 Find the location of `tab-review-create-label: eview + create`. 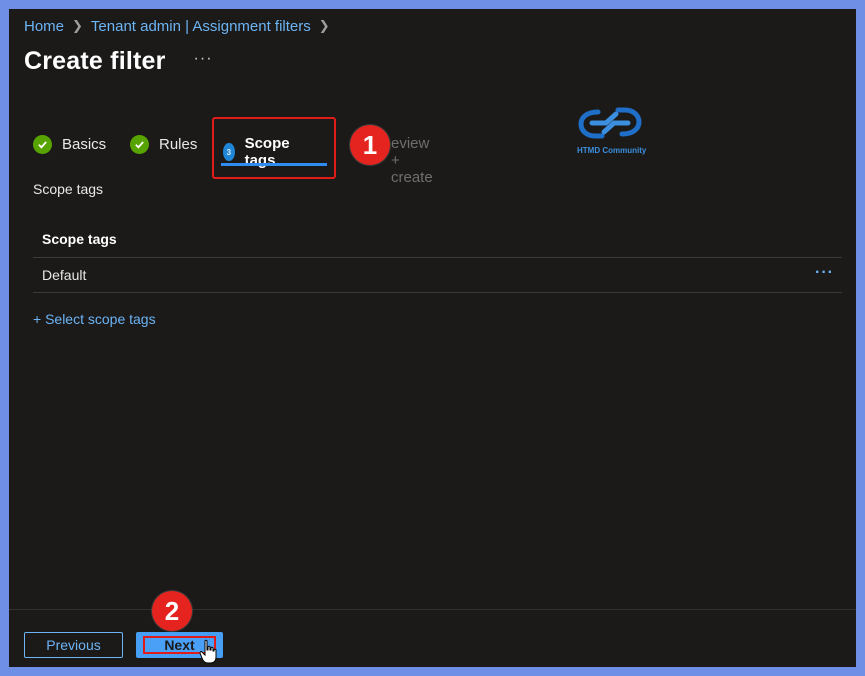

tab-review-create-label: eview + create is located at coordinates (412, 160).